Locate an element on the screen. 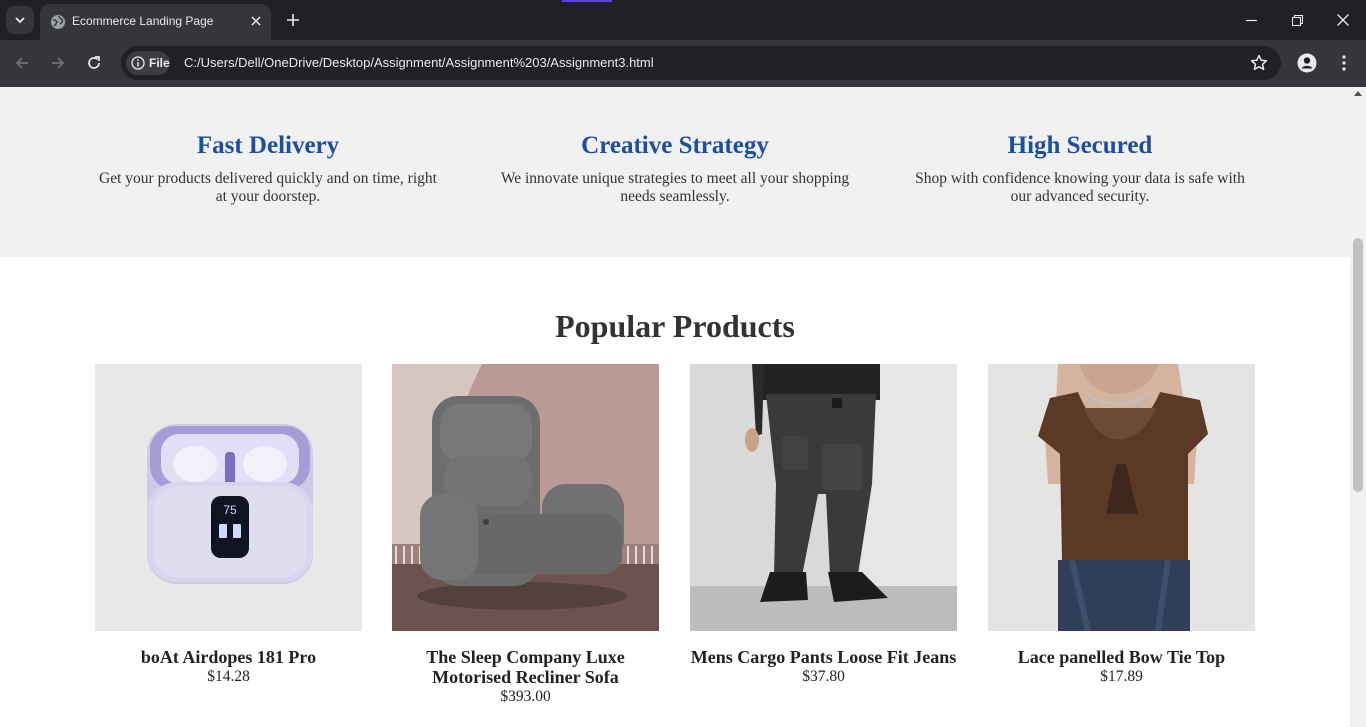 Image resolution: width=1366 pixels, height=727 pixels. product-card: Lace panelled Bow Tie Top $17.89 is located at coordinates (1121, 525).